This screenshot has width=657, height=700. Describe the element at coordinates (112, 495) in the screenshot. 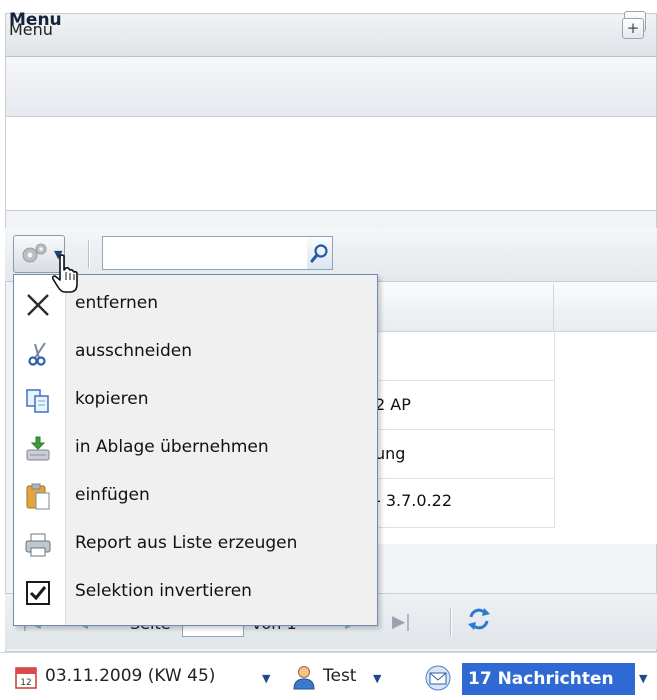

I see `menu-item-label: einfügen` at that location.